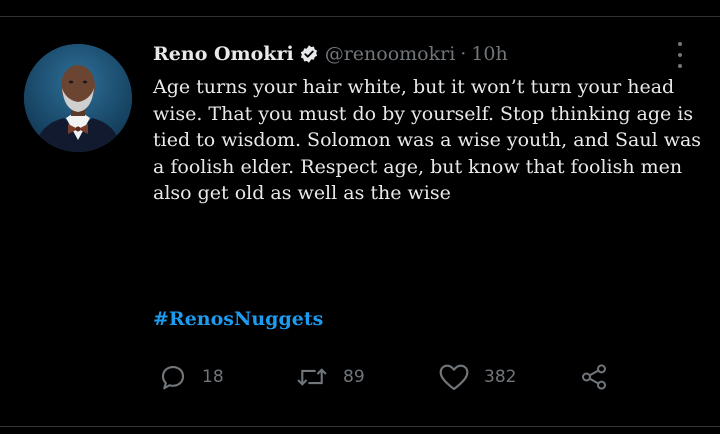 This screenshot has height=434, width=720. Describe the element at coordinates (360, 16) in the screenshot. I see `top-divider` at that location.